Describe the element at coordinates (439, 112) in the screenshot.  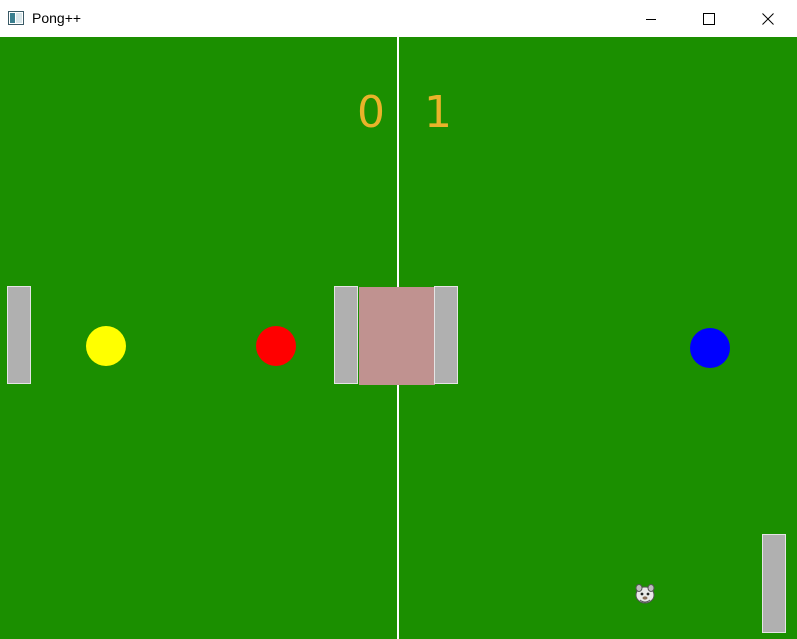
I see `score-right: 1` at that location.